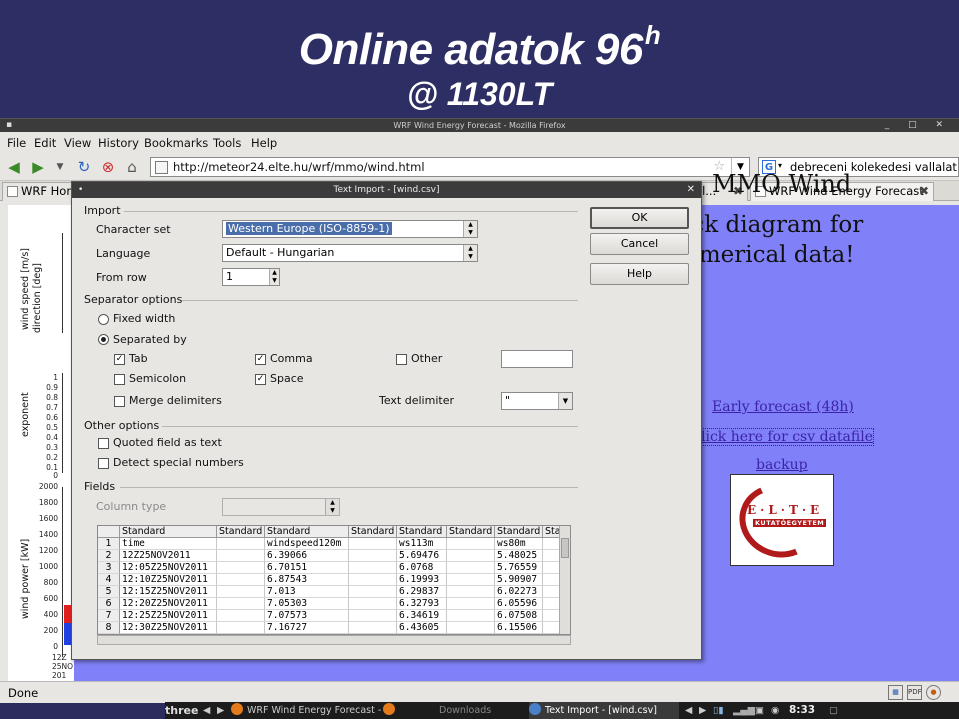 The image size is (959, 719). What do you see at coordinates (307, 592) in the screenshot?
I see `grid-cell: 7.013` at bounding box center [307, 592].